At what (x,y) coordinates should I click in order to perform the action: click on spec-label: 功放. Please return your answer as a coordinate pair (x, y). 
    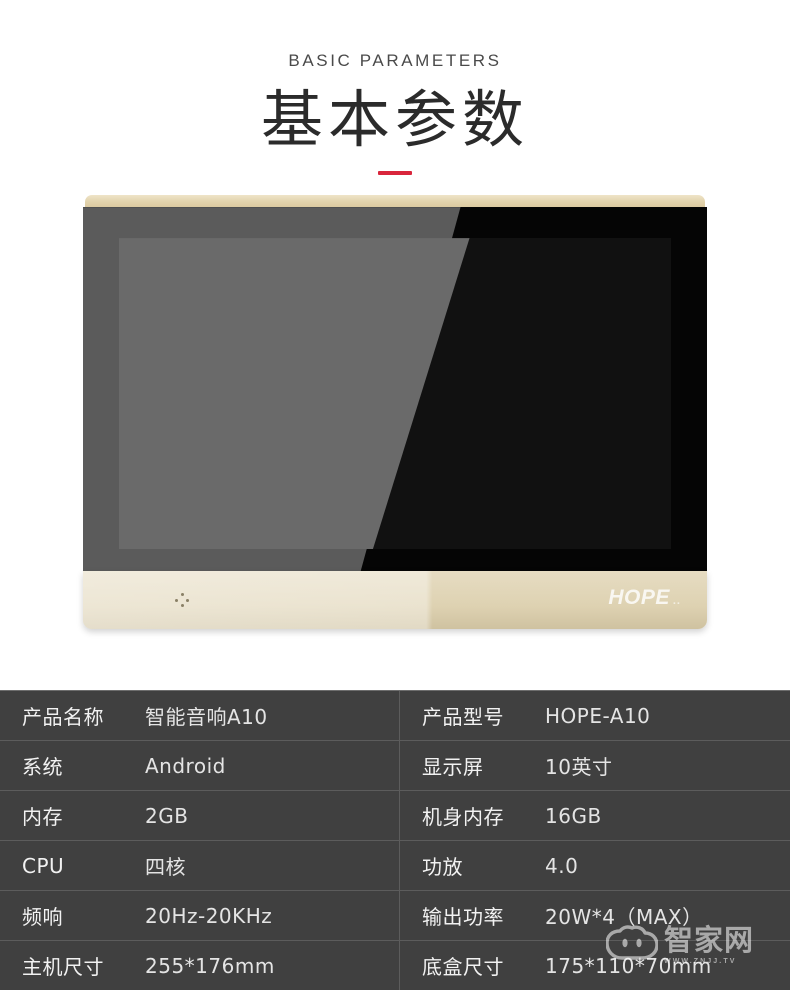
    Looking at the image, I should click on (442, 867).